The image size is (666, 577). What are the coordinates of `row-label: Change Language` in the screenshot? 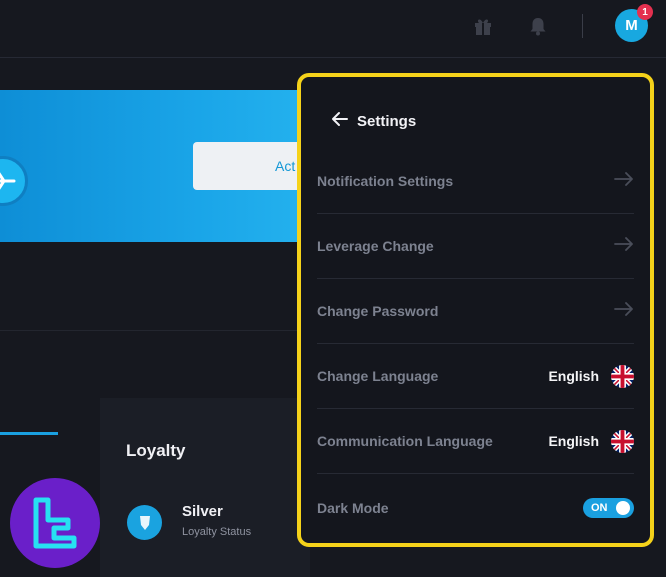 It's located at (378, 376).